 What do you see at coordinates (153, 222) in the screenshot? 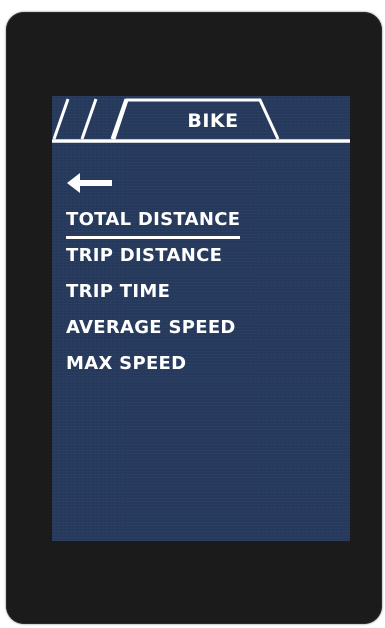
I see `menu-item-label: TOTAL DISTANCE` at bounding box center [153, 222].